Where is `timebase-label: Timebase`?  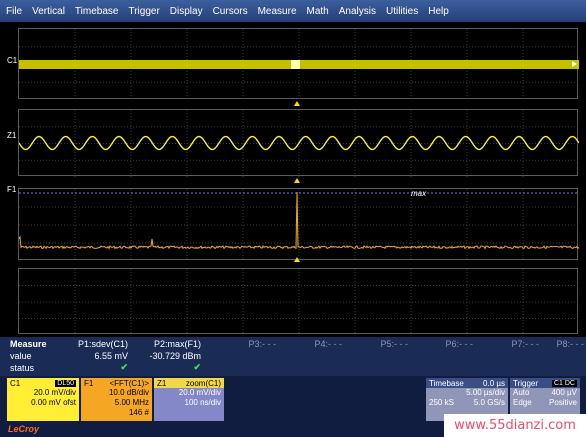 timebase-label: Timebase is located at coordinates (446, 383).